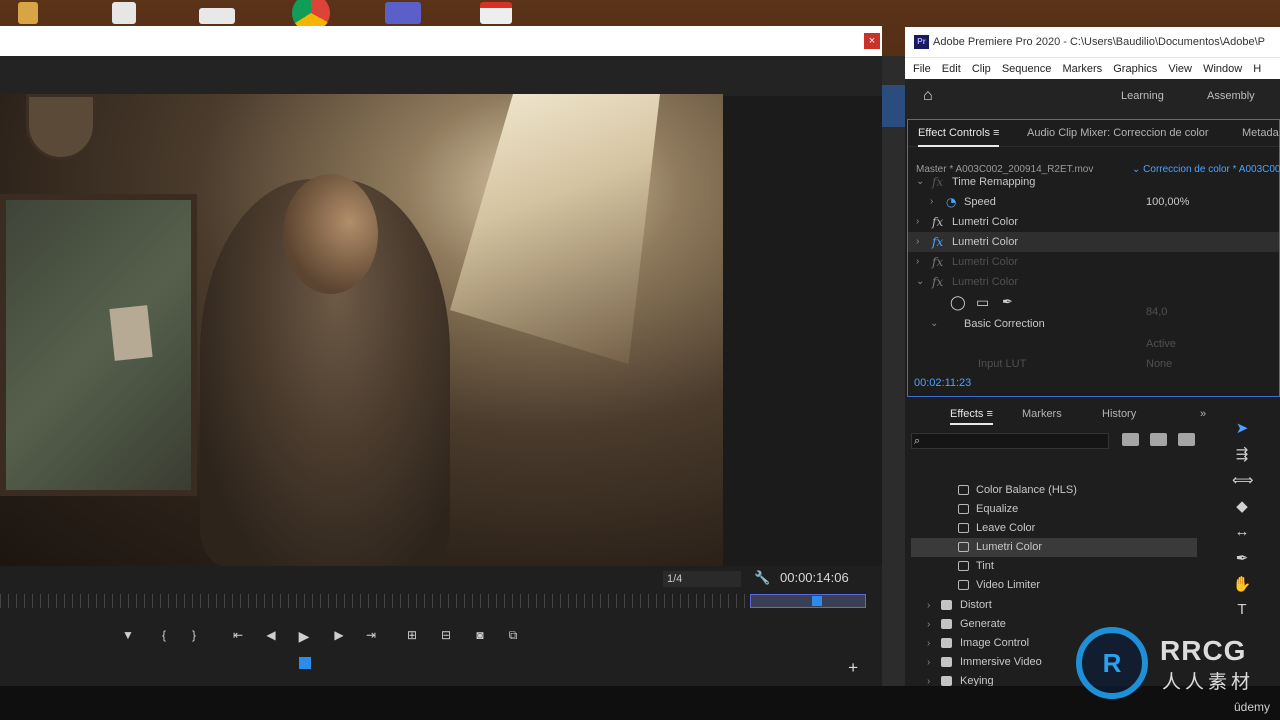 Image resolution: width=1280 pixels, height=720 pixels. I want to click on time-ruler, so click(433, 601).